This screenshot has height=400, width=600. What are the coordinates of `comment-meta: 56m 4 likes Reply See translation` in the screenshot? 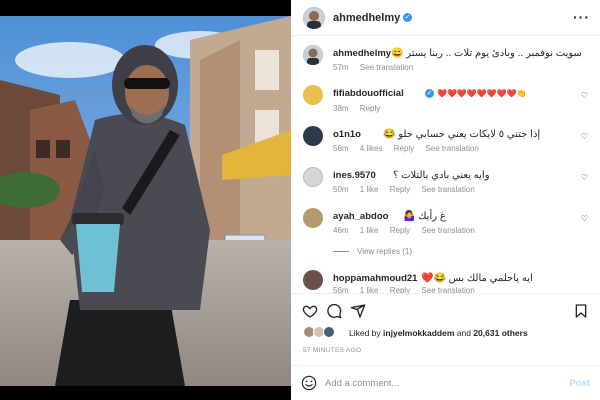 It's located at (410, 148).